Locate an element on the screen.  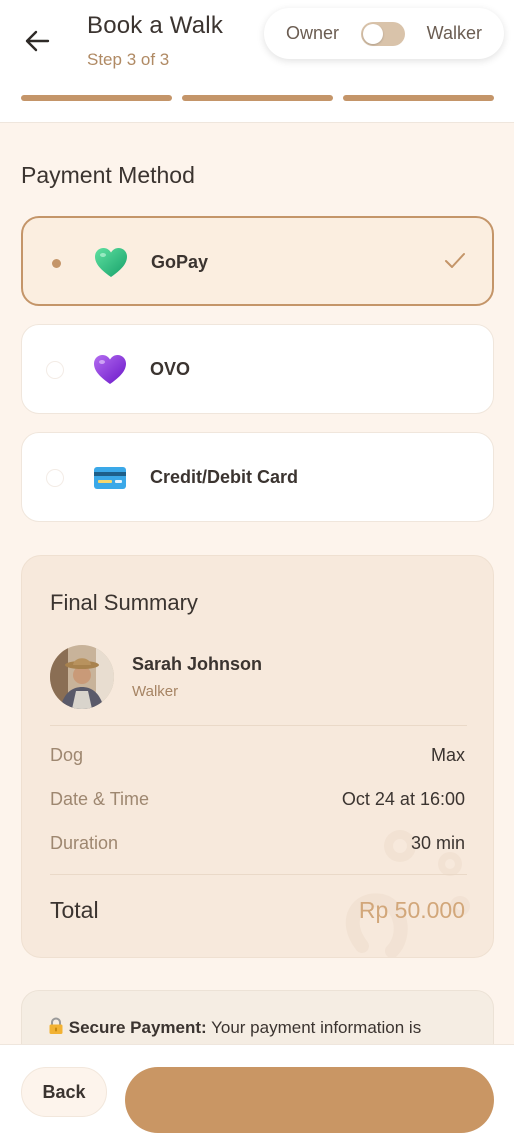
role-toggle: Owner Walker is located at coordinates (384, 33).